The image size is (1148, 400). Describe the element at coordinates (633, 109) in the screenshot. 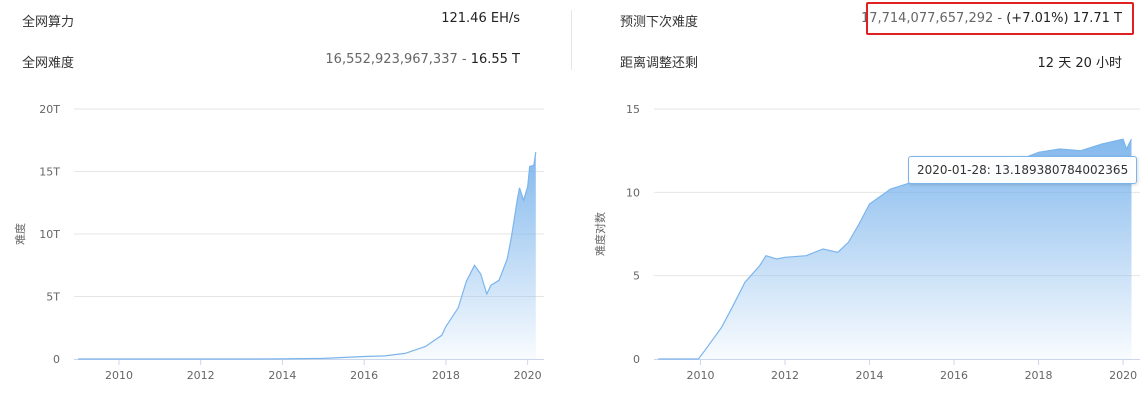

I see `log-difficulty-y-tick-label: 15` at that location.